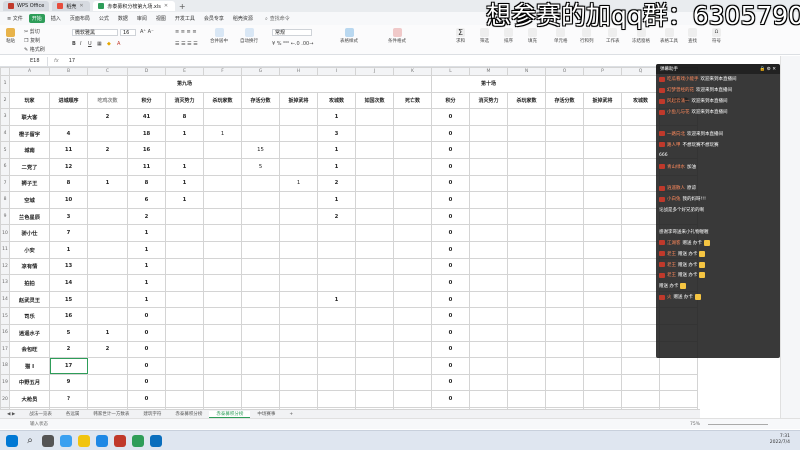 Image resolution: width=800 pixels, height=450 pixels. I want to click on chat-username: 老王, so click(671, 254).